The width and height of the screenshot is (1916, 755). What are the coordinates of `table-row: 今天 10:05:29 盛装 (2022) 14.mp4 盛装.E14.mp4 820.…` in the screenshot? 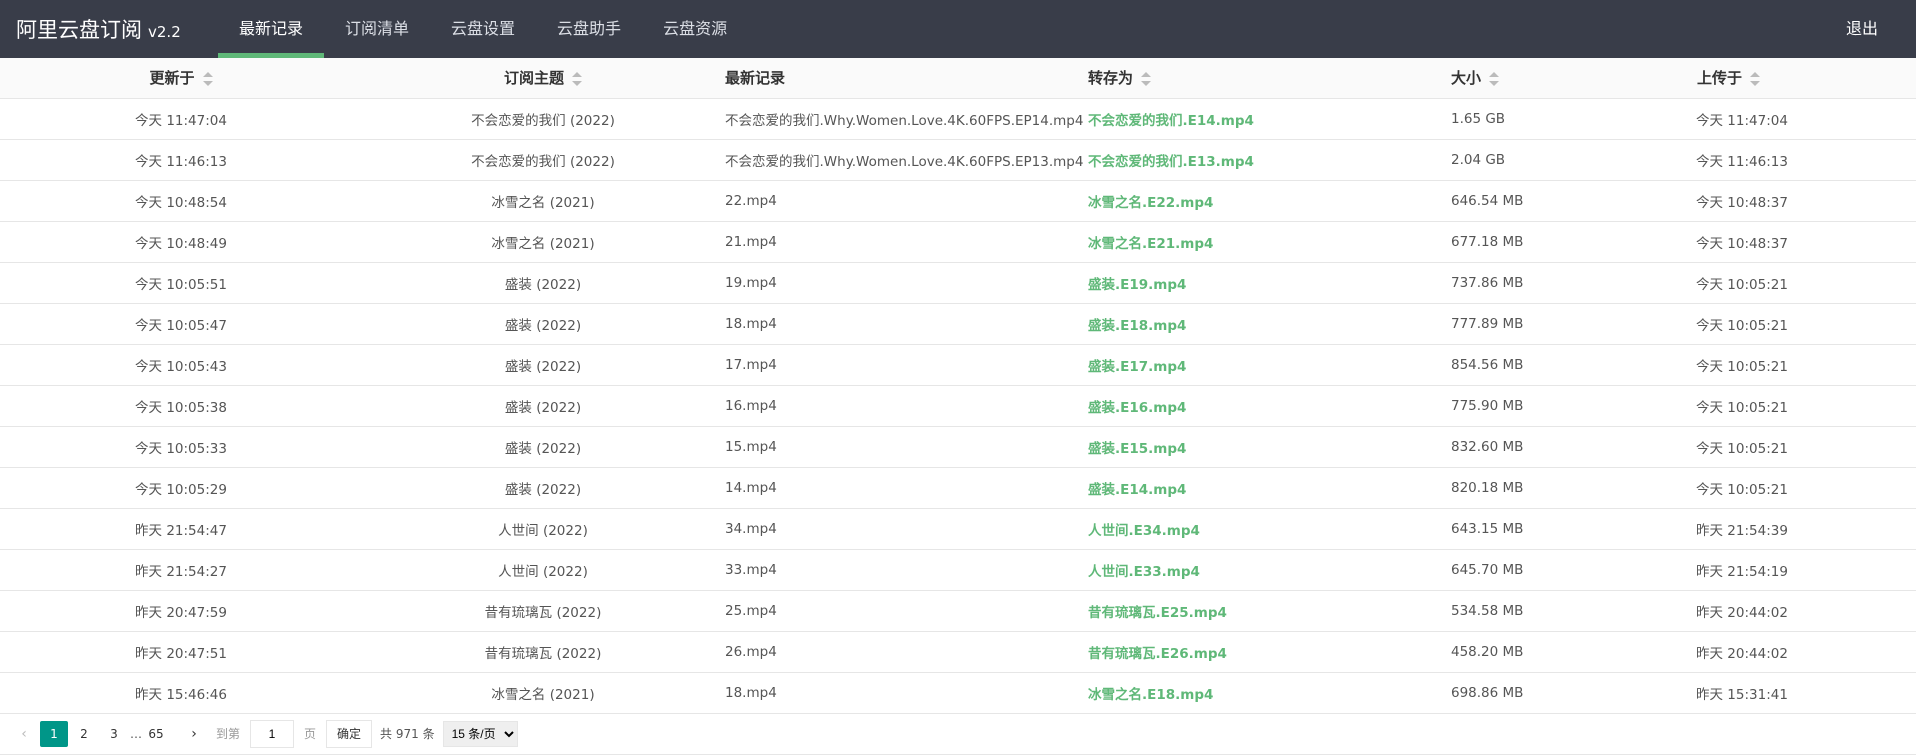 It's located at (958, 488).